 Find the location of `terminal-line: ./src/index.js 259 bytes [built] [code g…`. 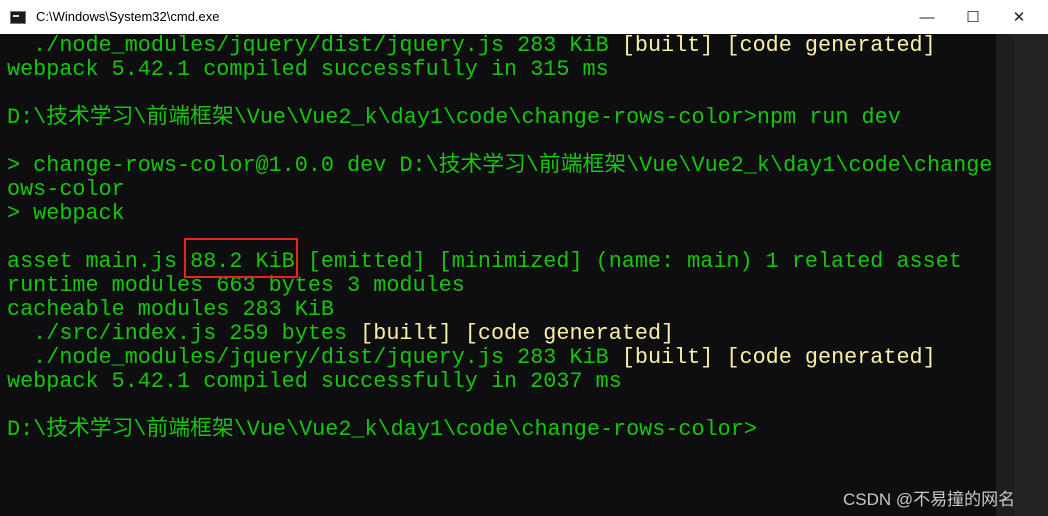

terminal-line: ./src/index.js 259 bytes [built] [code g… is located at coordinates (340, 334).